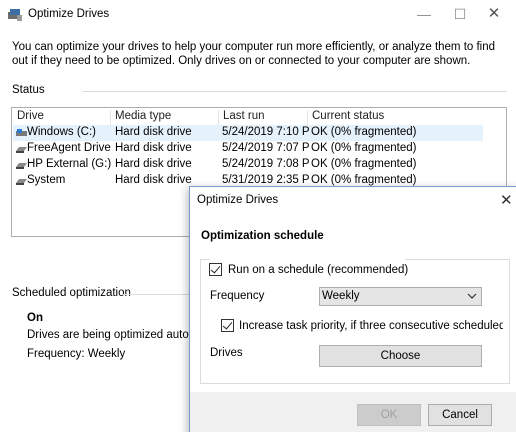  Describe the element at coordinates (398, 118) in the screenshot. I see `column-header-current-status: Current status` at that location.